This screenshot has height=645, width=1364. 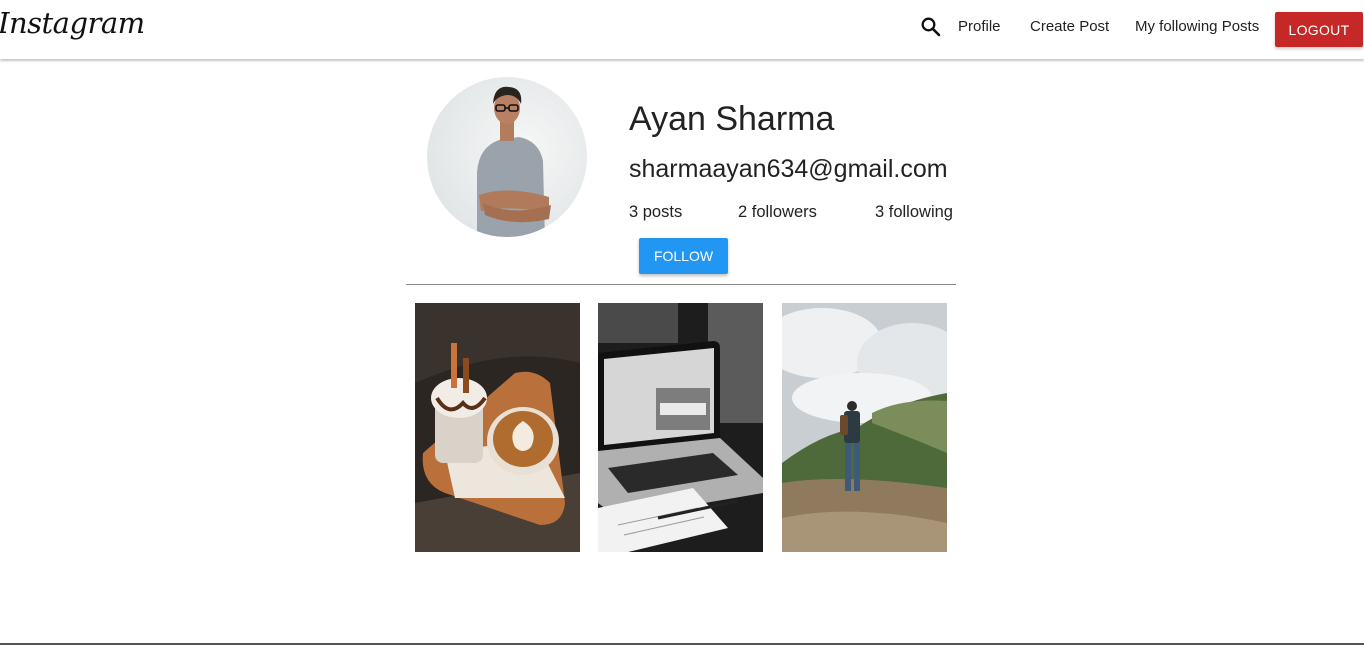 What do you see at coordinates (1197, 26) in the screenshot?
I see `nav-link-following-posts: My following Posts` at bounding box center [1197, 26].